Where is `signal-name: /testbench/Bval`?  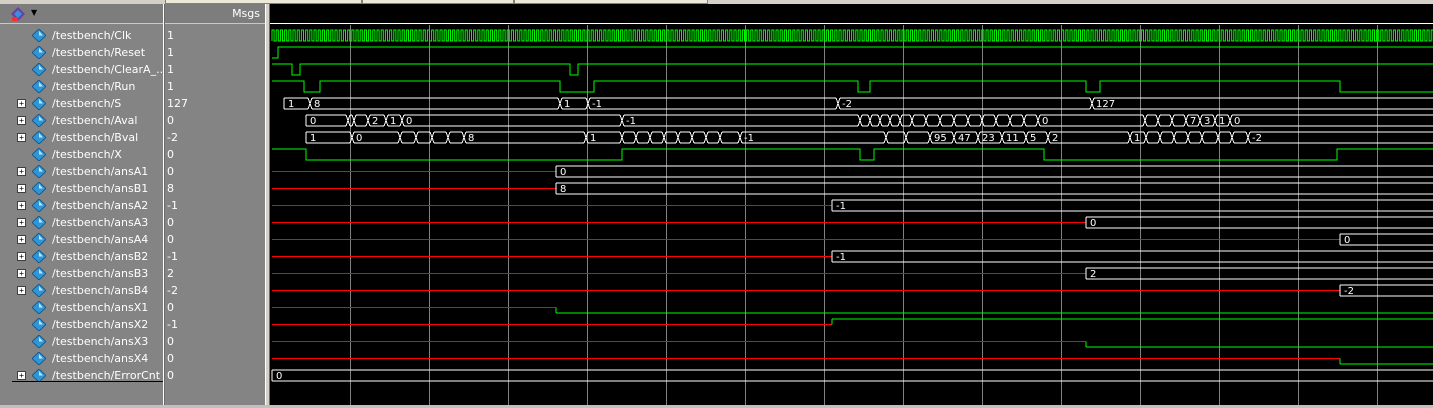 signal-name: /testbench/Bval is located at coordinates (95, 137).